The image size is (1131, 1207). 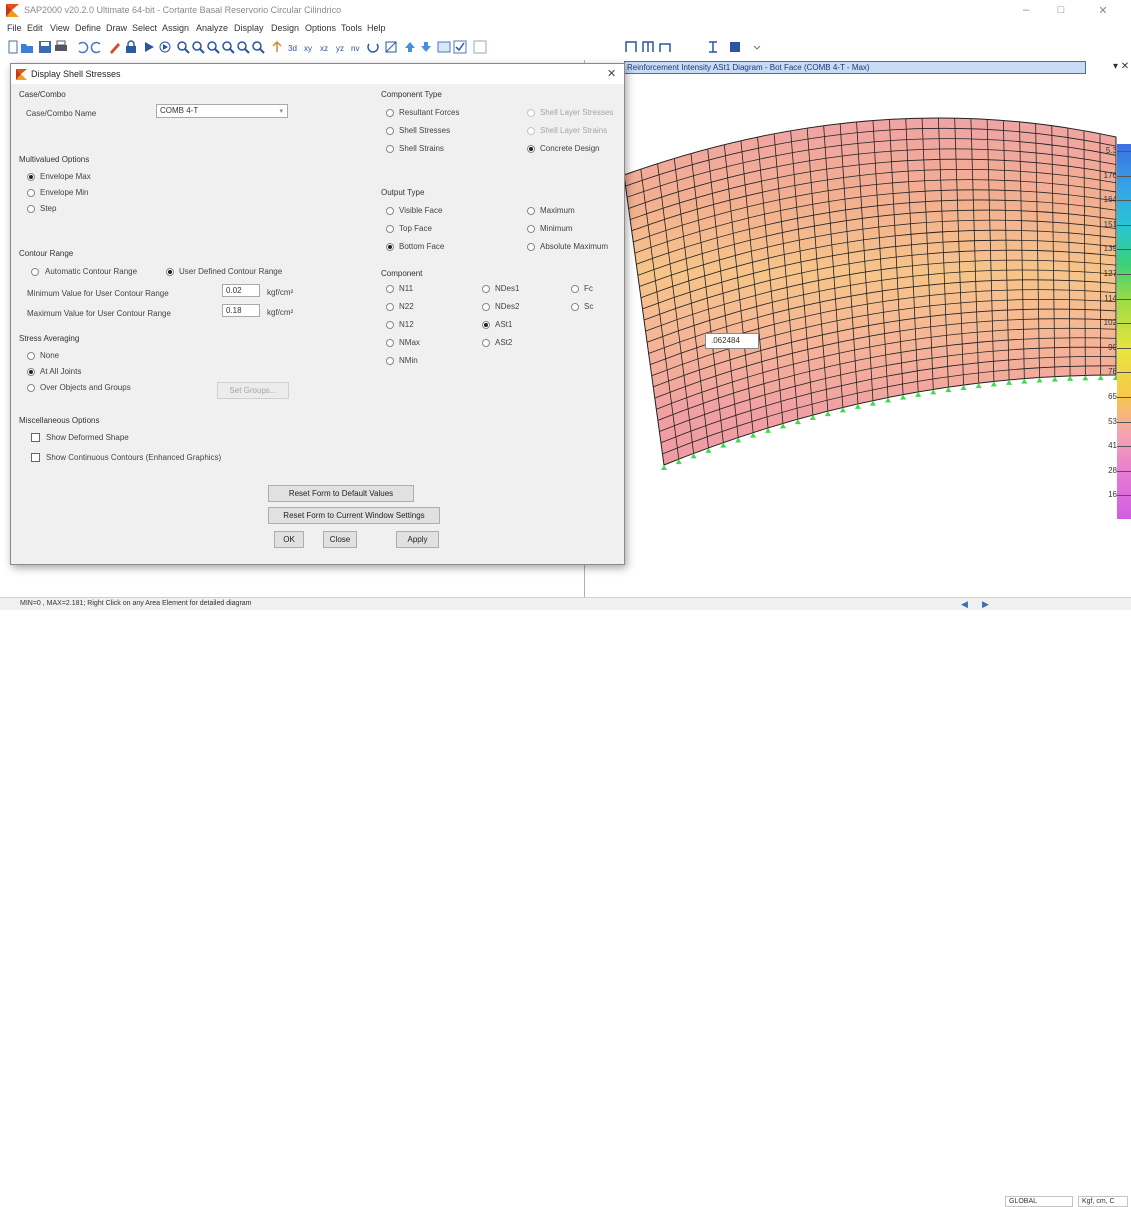 What do you see at coordinates (390, 325) in the screenshot?
I see `n12-radio` at bounding box center [390, 325].